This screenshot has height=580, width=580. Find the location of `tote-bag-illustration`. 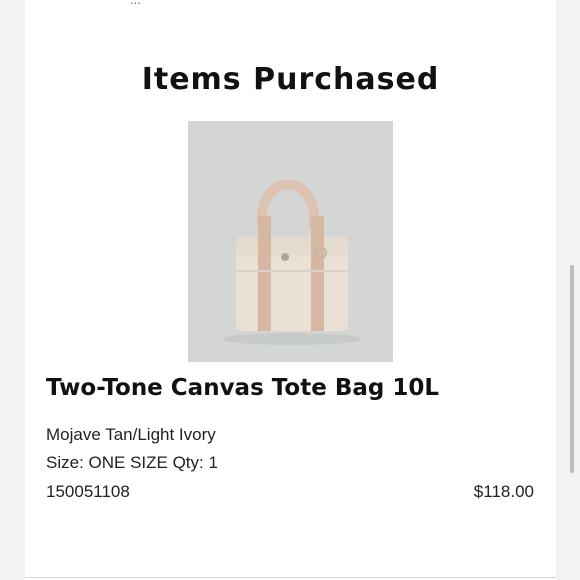

tote-bag-illustration is located at coordinates (290, 241).